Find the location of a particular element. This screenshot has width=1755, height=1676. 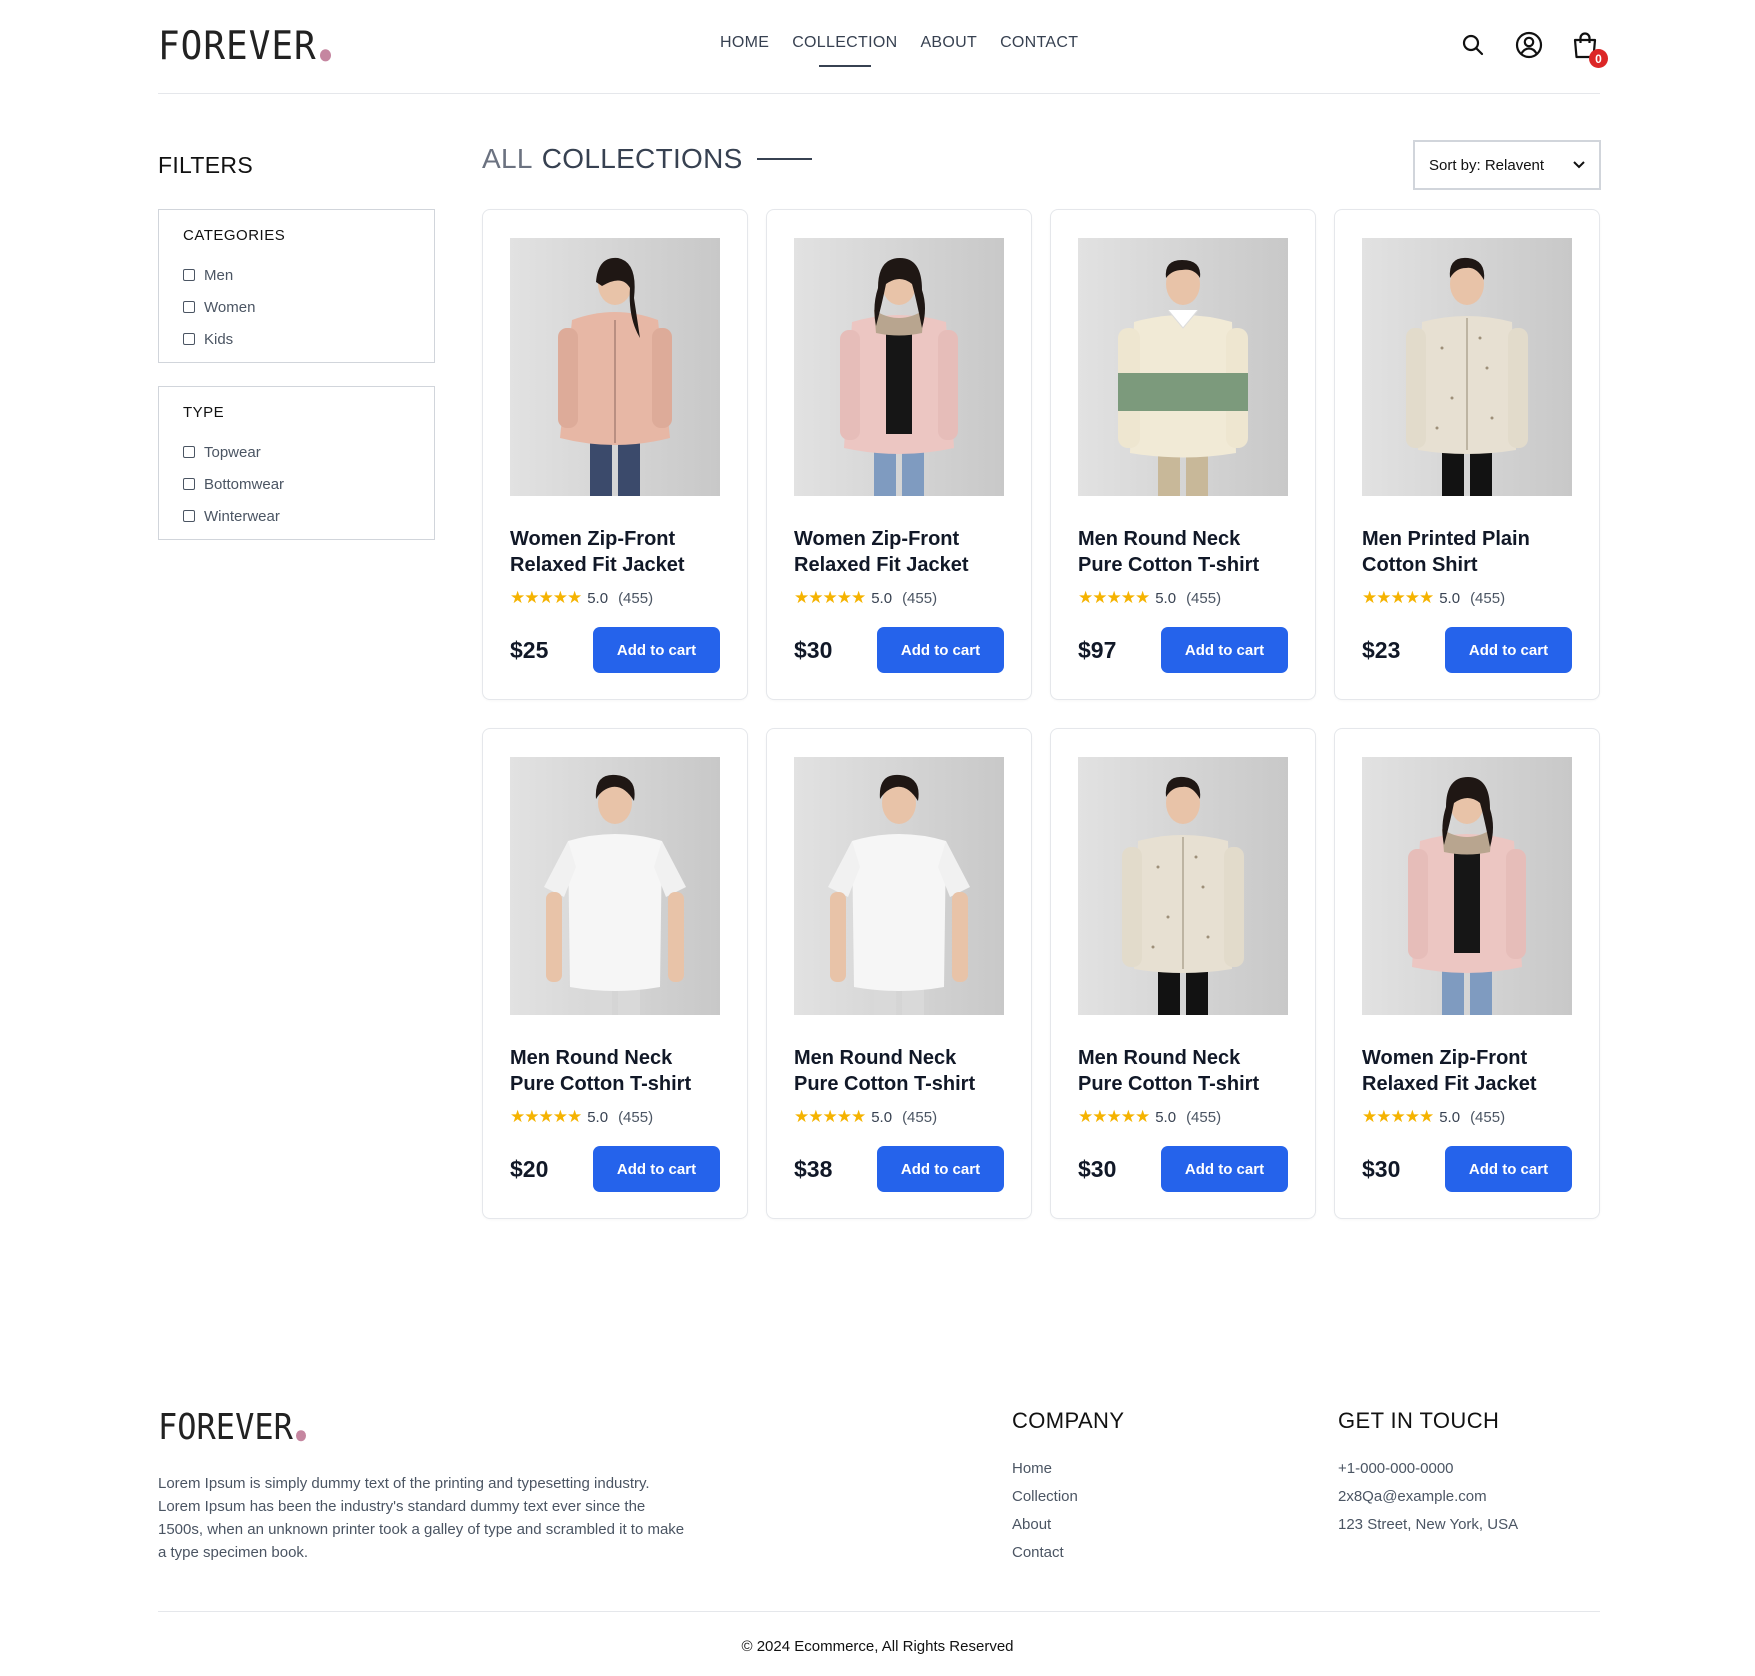

price-row: $38 Add to cart is located at coordinates (899, 1169).